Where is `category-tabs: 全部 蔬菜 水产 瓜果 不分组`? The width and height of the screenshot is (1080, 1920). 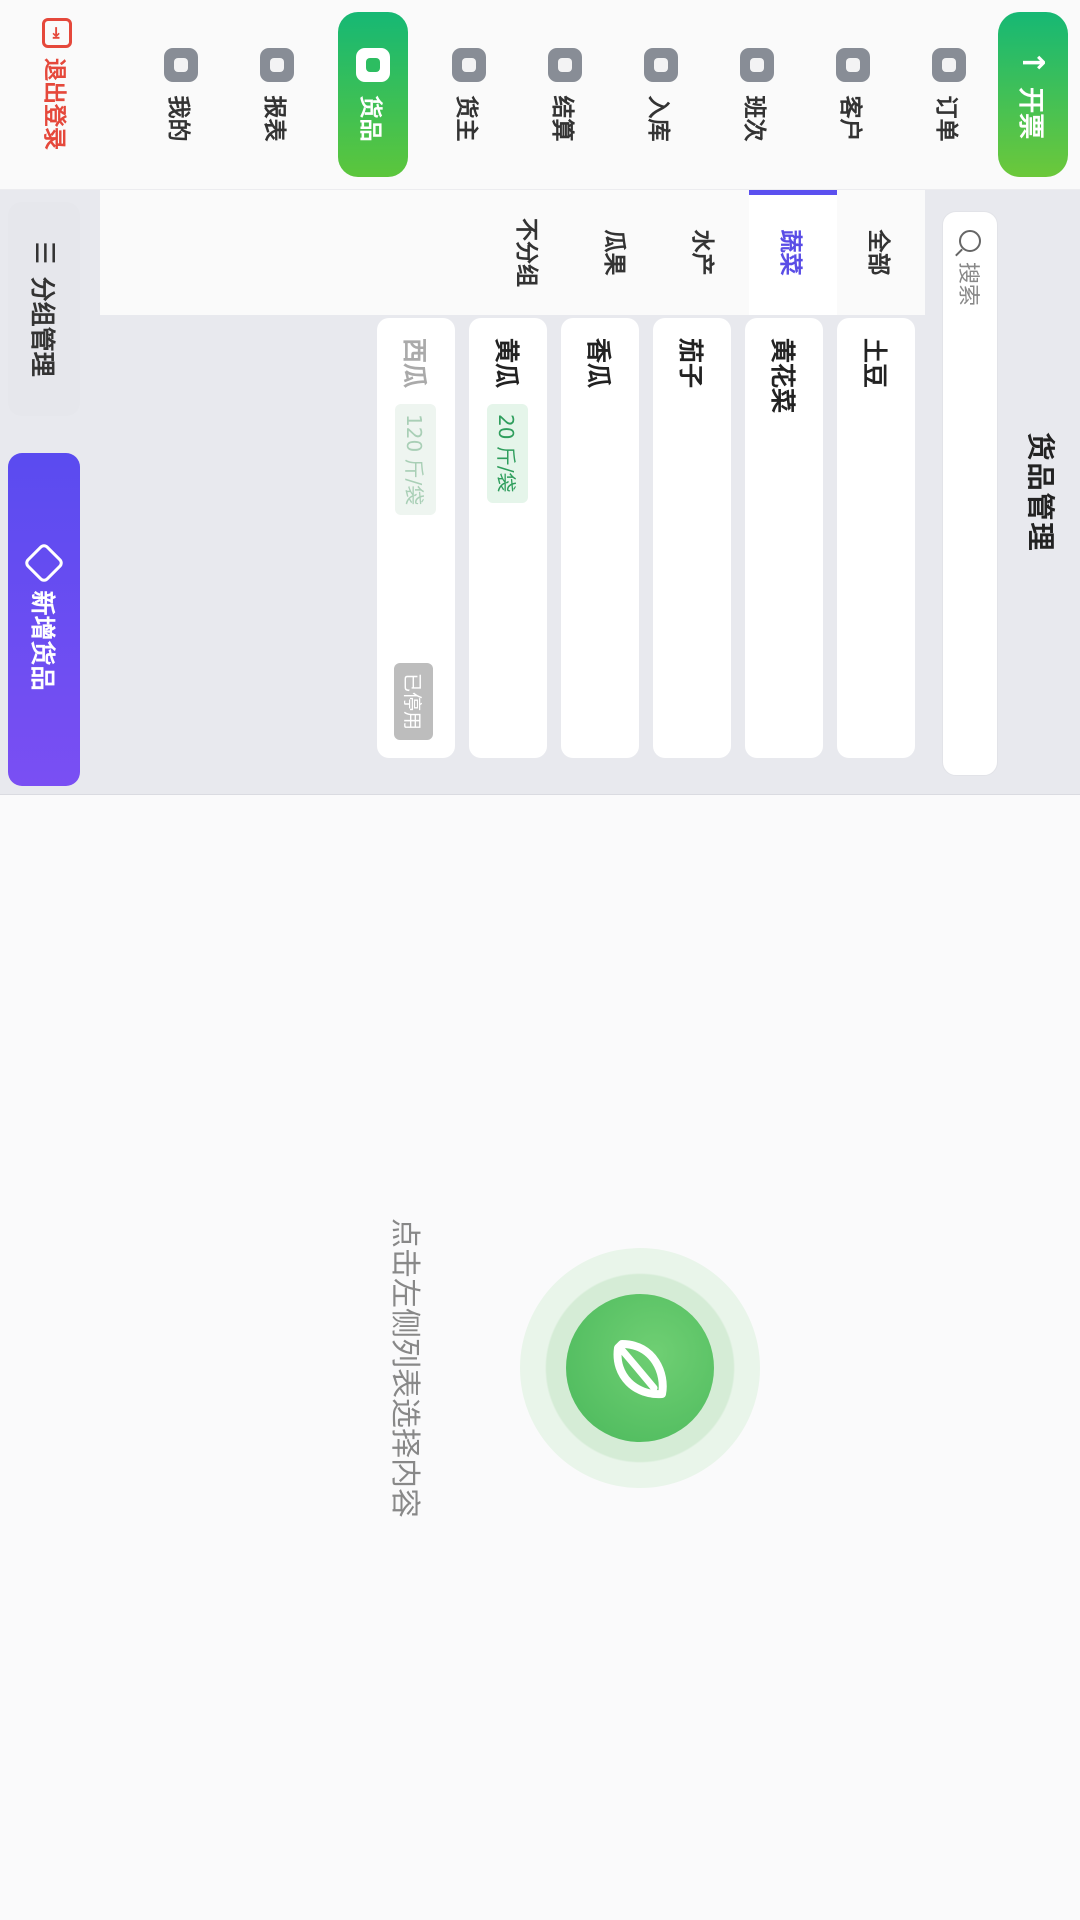 category-tabs: 全部 蔬菜 水产 瓜果 不分组 is located at coordinates (512, 252).